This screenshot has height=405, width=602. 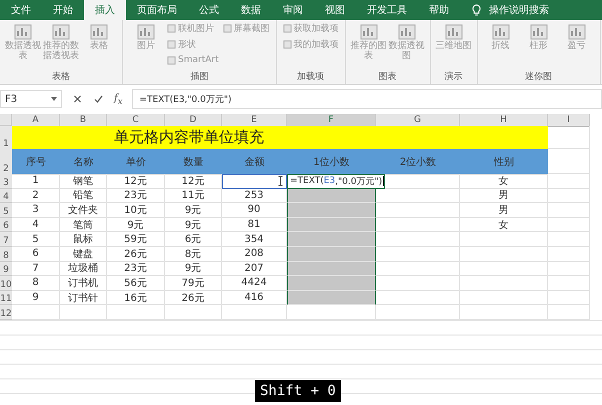 What do you see at coordinates (6, 239) in the screenshot?
I see `row-header: 7` at bounding box center [6, 239].